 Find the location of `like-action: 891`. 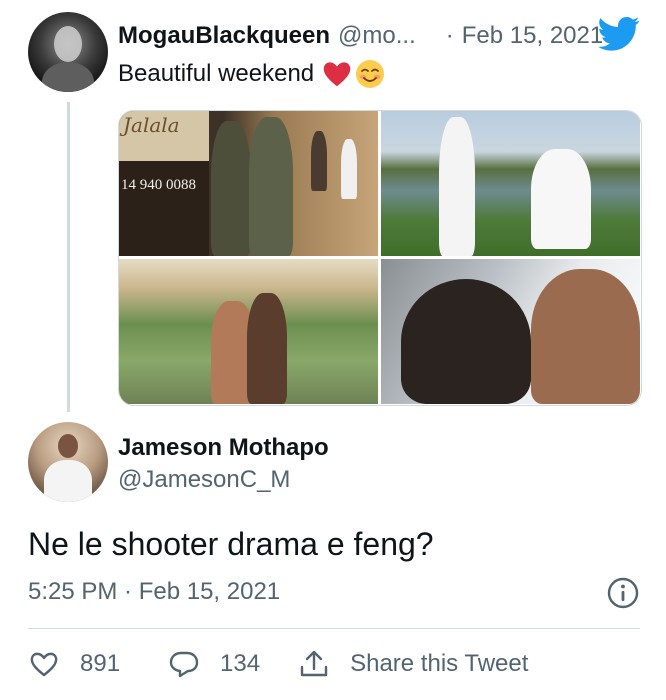

like-action: 891 is located at coordinates (74, 664).